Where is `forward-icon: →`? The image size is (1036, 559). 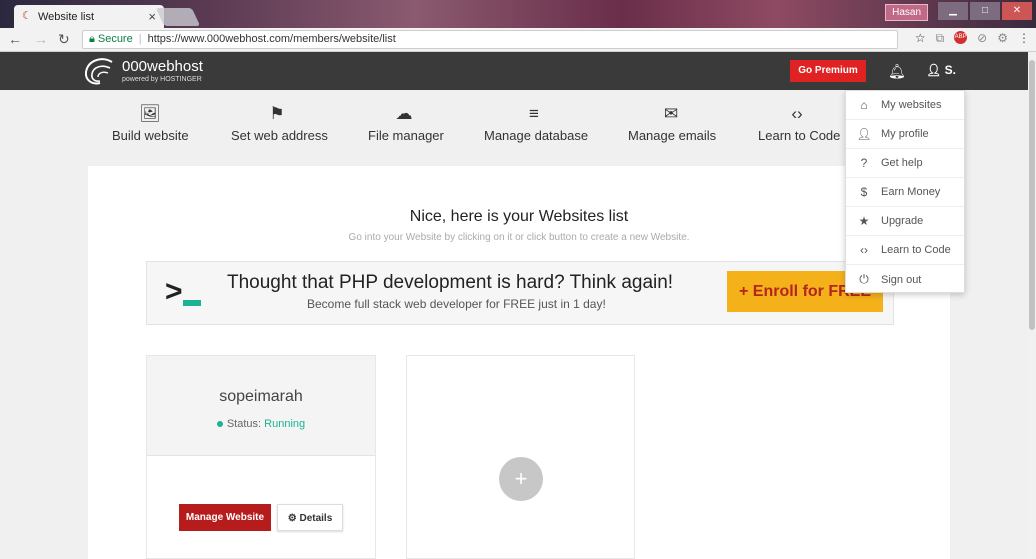
forward-icon: → is located at coordinates (41, 39).